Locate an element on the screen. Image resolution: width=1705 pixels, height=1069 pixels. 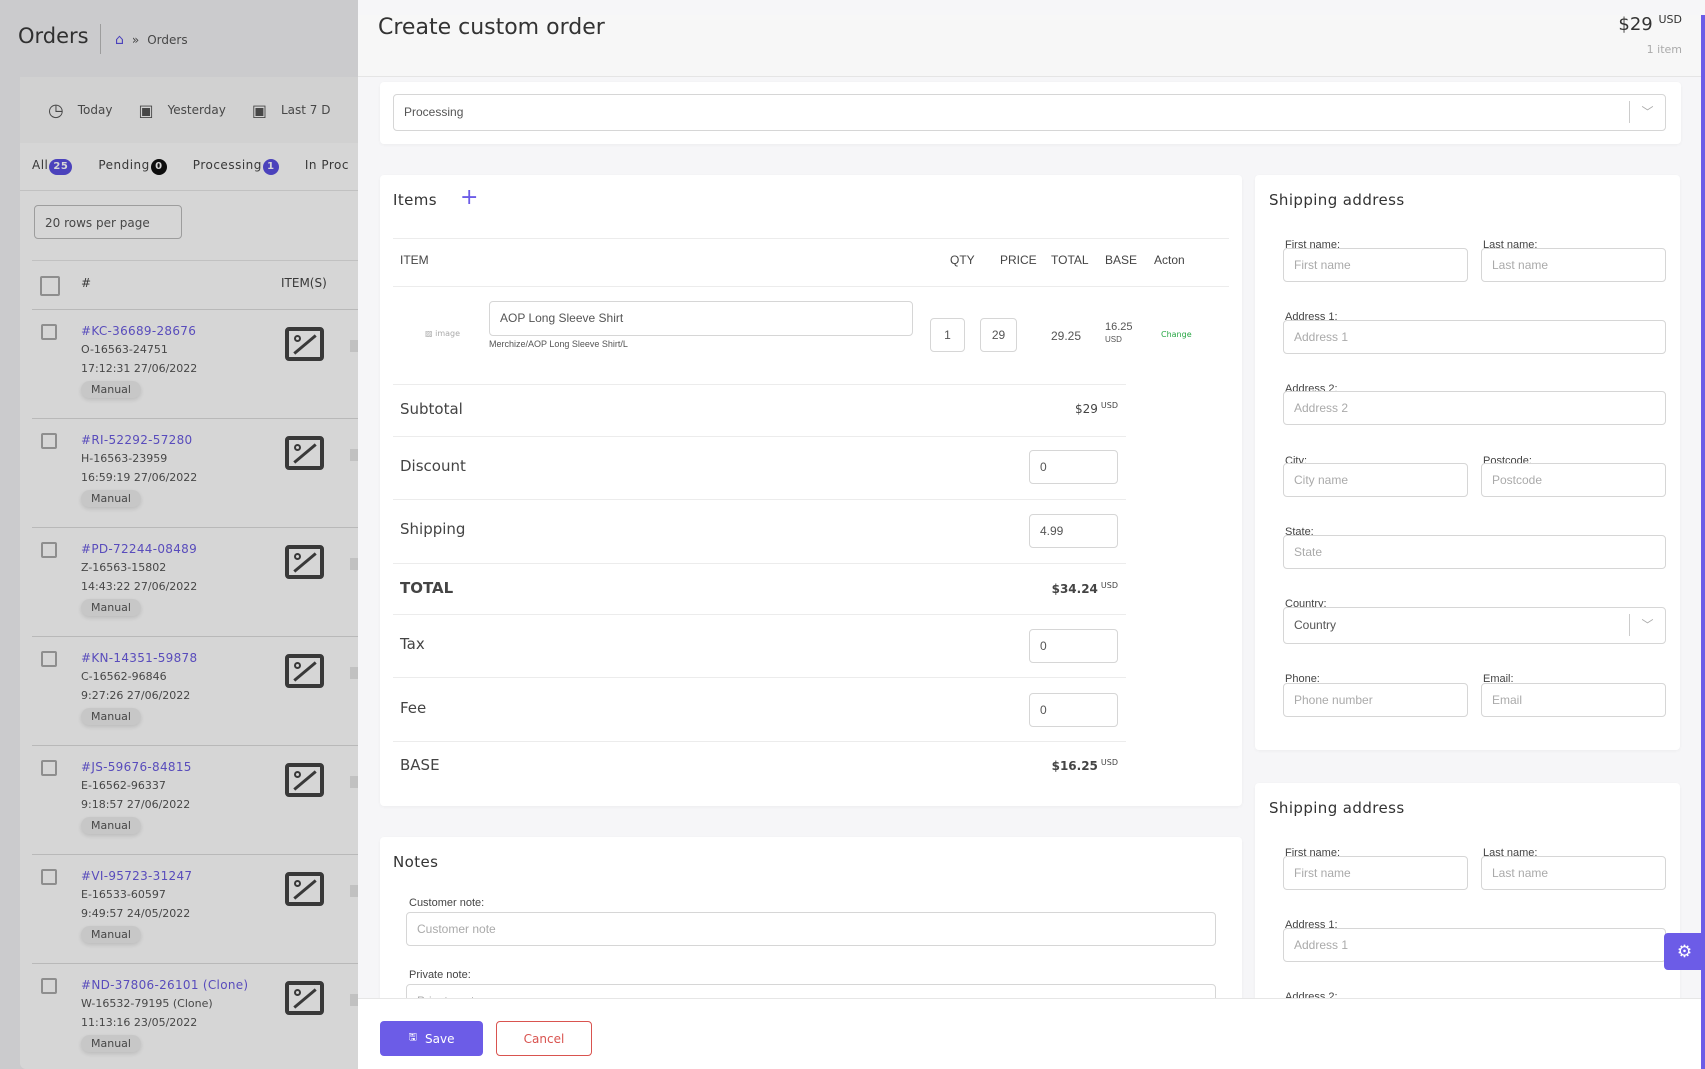
price-value: $29 is located at coordinates (1635, 24).